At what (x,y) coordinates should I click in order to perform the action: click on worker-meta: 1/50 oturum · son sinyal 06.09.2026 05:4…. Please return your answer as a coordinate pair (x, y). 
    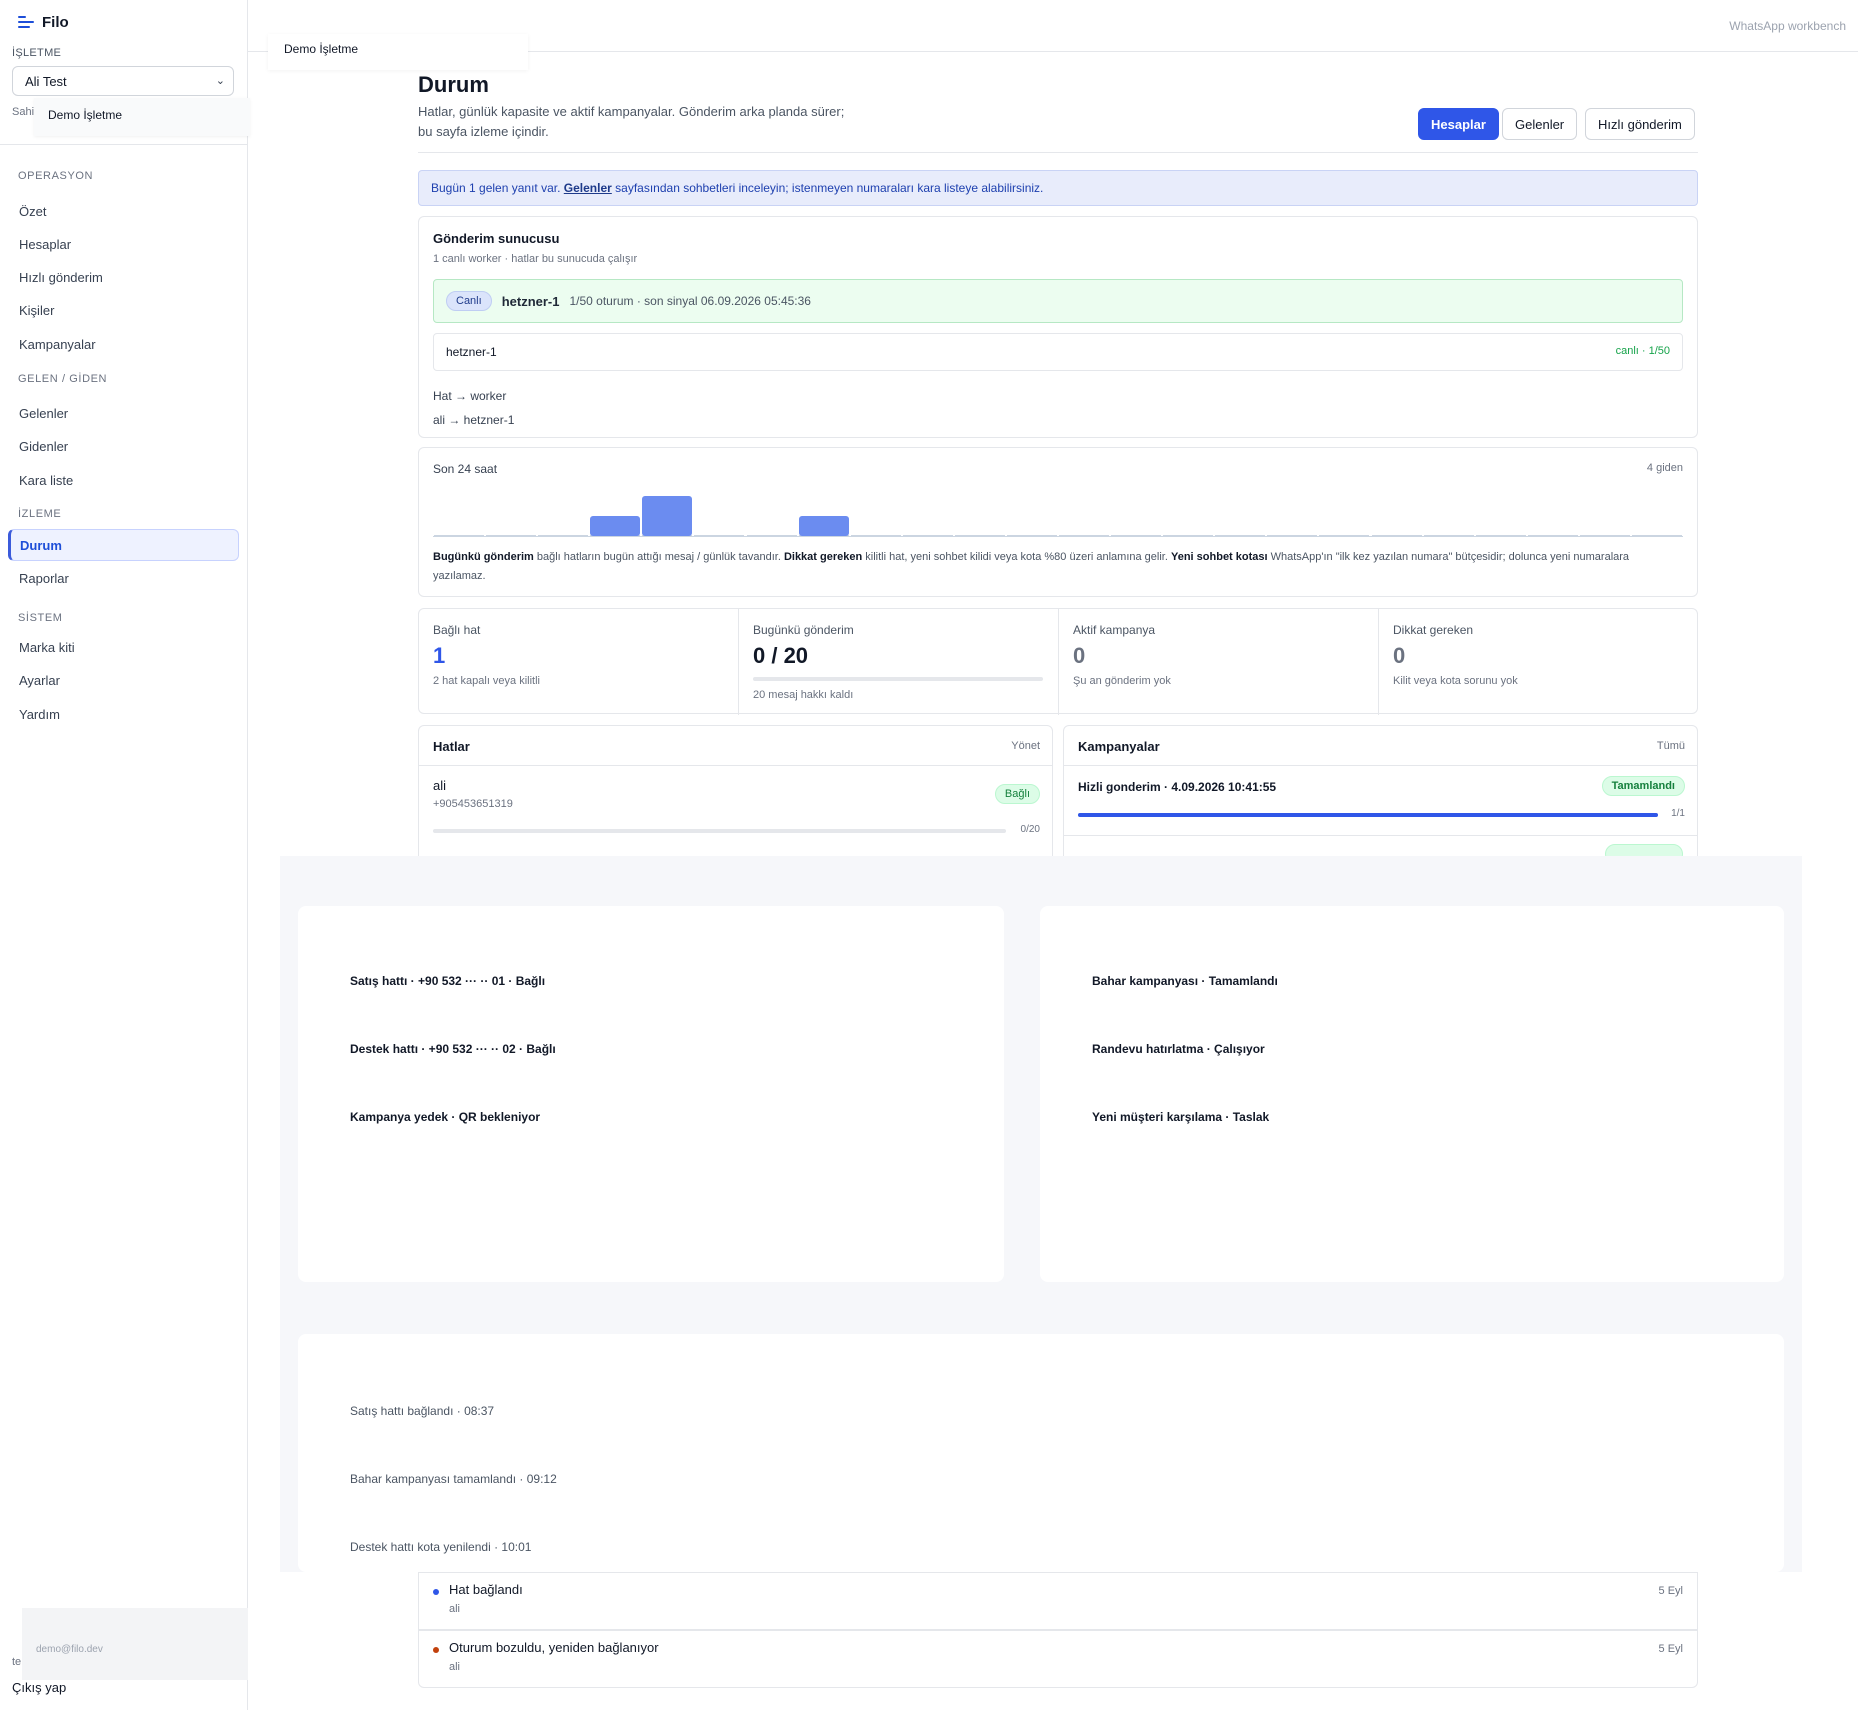
    Looking at the image, I should click on (690, 301).